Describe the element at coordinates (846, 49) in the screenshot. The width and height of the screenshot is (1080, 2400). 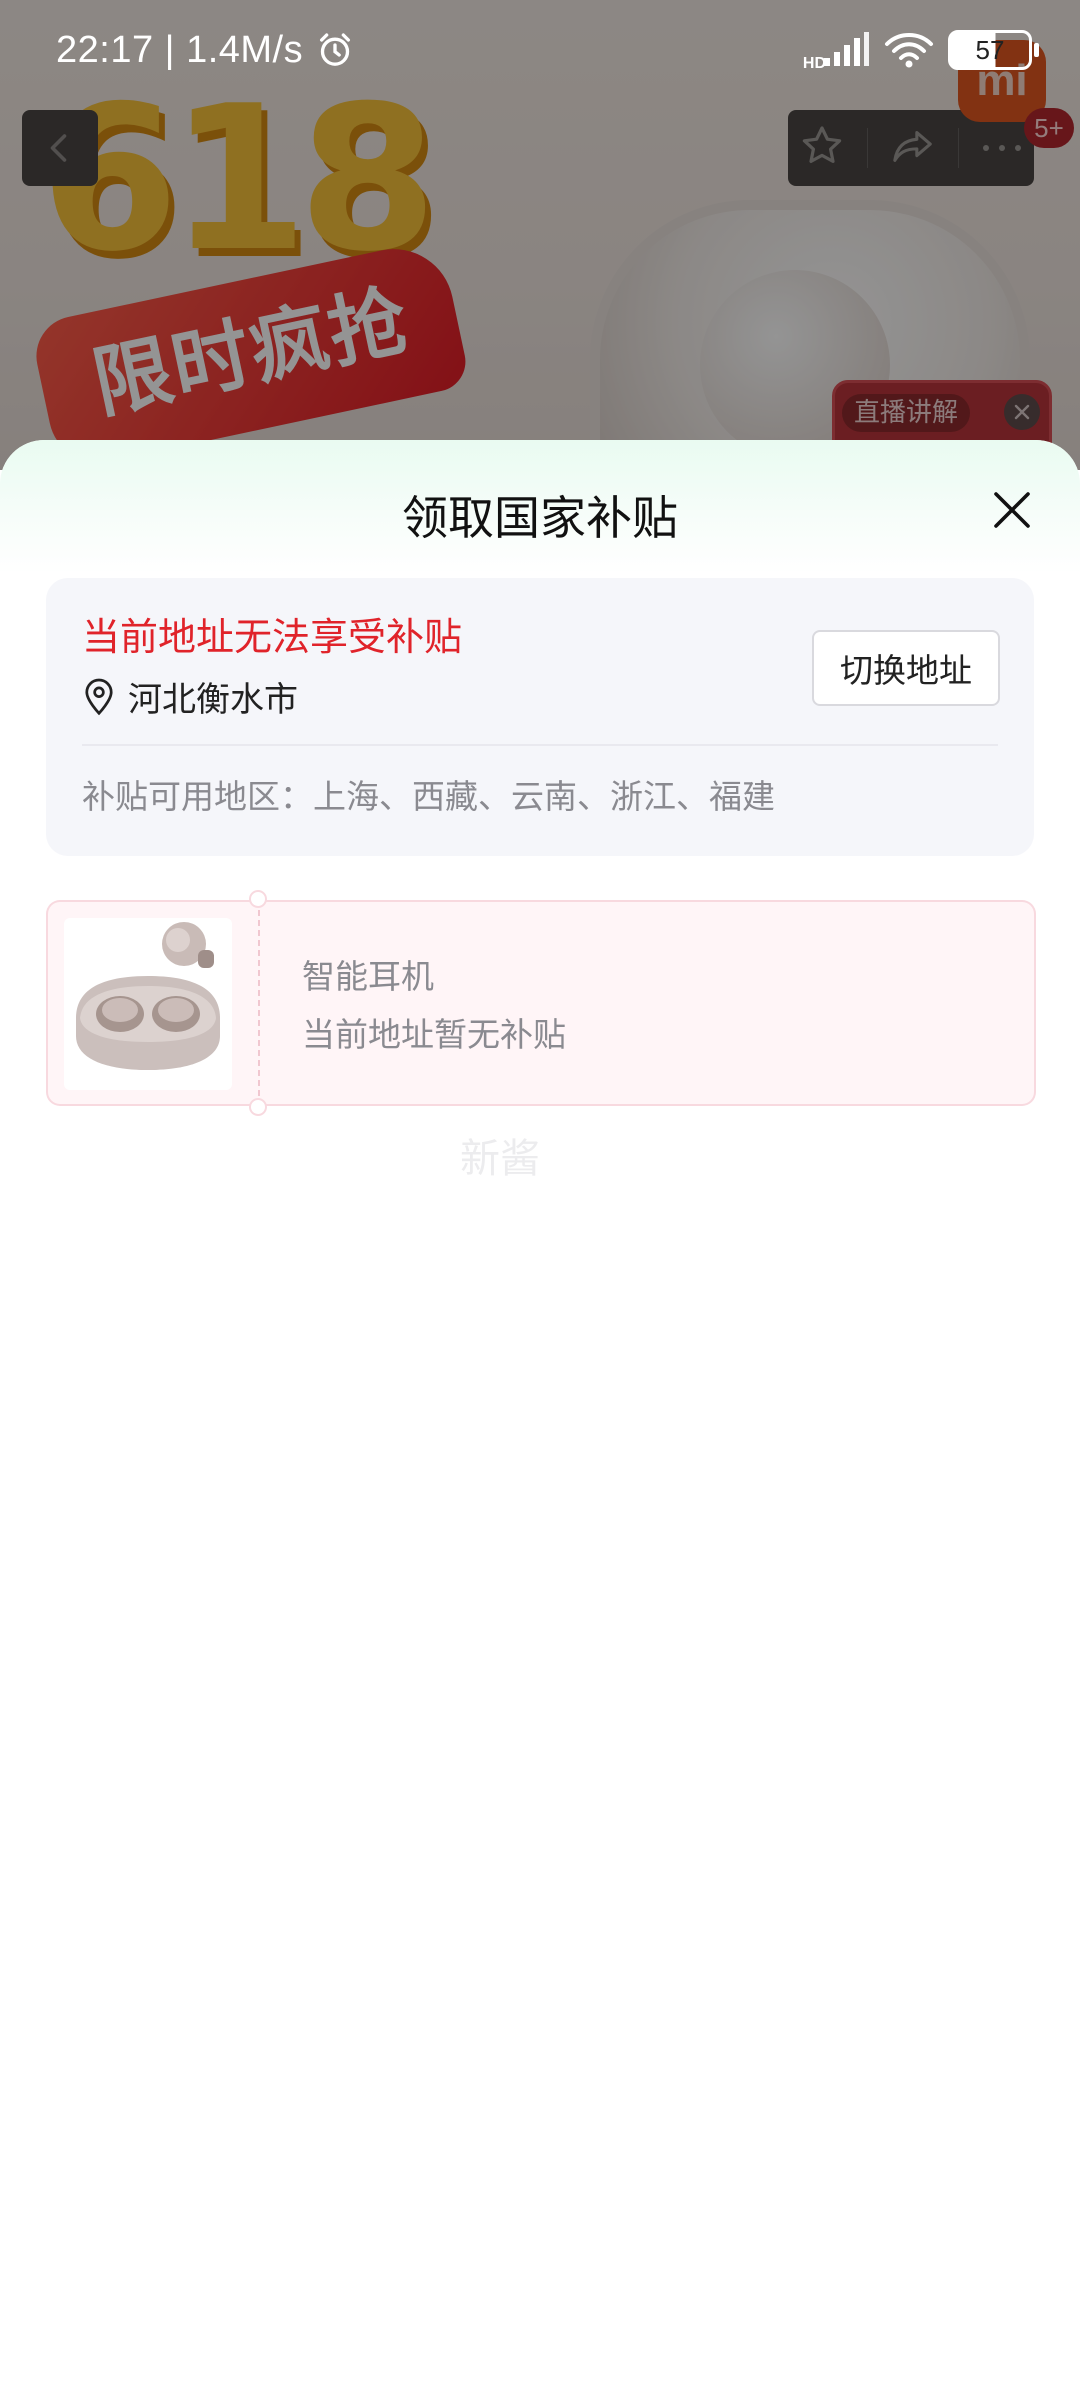
I see `cellular-signal-icon` at that location.